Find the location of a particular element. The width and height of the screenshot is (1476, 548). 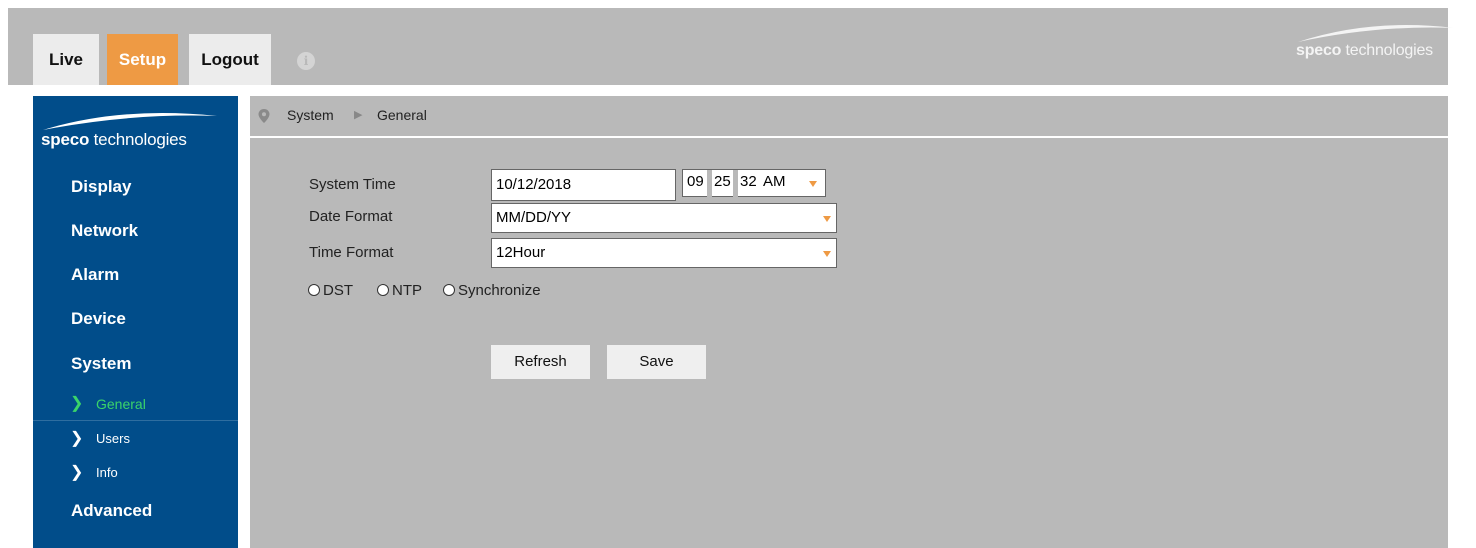

time-format-select: 12Hour is located at coordinates (664, 253).